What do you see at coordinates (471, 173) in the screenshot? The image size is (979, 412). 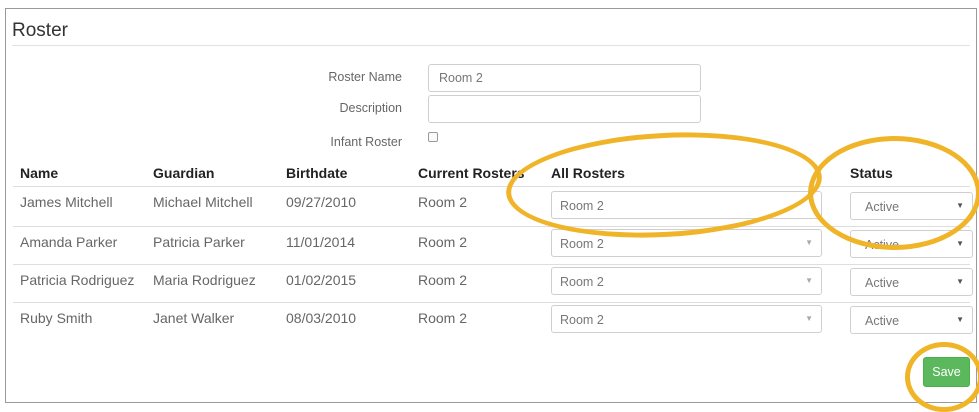 I see `column-header-current-rosters: Current Rosters` at bounding box center [471, 173].